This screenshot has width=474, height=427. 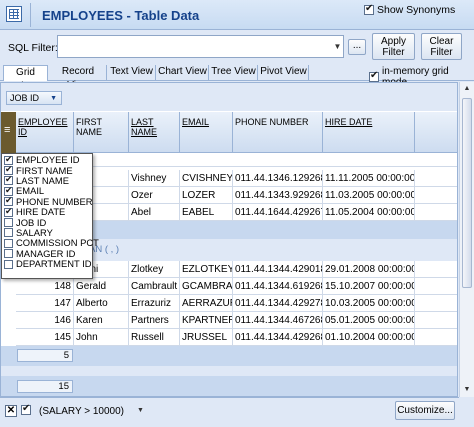 I want to click on in-memory-check, so click(x=374, y=76).